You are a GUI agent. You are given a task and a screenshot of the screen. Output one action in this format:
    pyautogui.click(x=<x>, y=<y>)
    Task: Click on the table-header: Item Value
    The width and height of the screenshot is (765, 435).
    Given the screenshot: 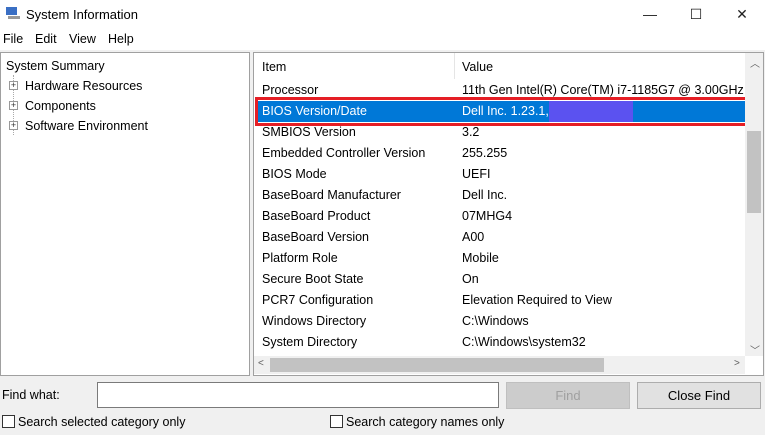 What is the action you would take?
    pyautogui.click(x=500, y=67)
    